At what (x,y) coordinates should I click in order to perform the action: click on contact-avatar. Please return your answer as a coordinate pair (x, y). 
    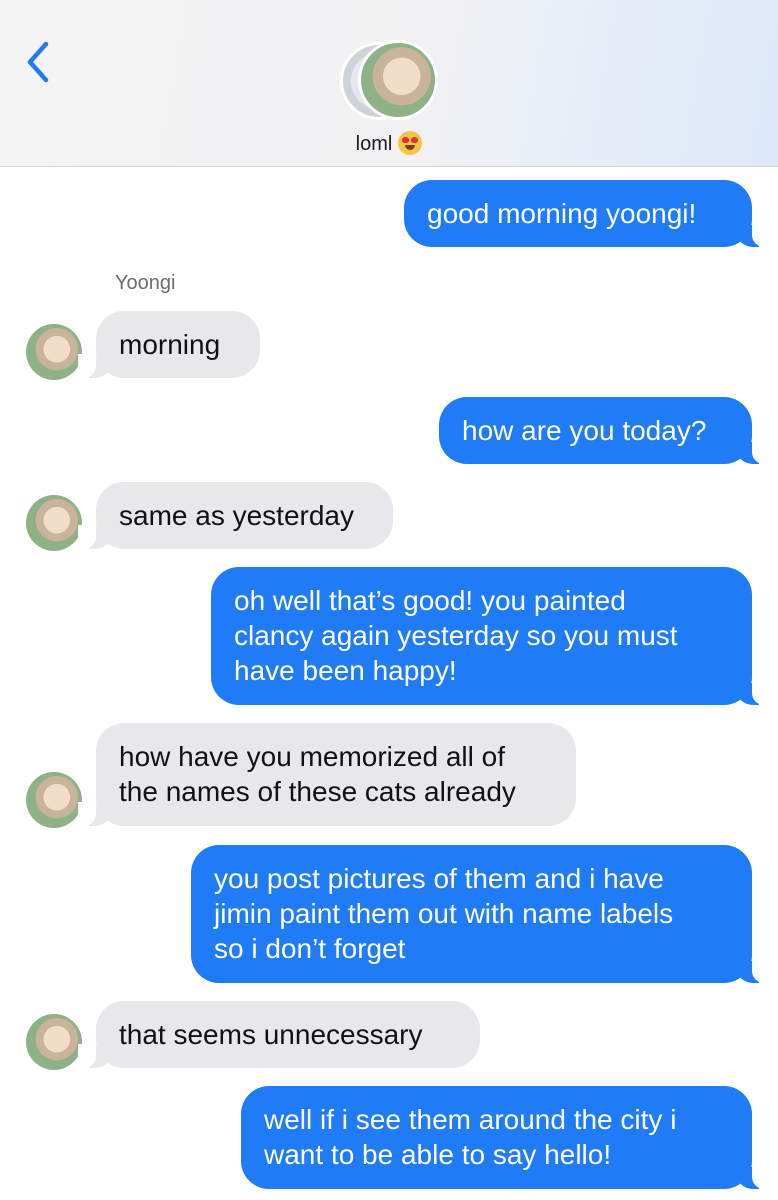
    Looking at the image, I should click on (390, 80).